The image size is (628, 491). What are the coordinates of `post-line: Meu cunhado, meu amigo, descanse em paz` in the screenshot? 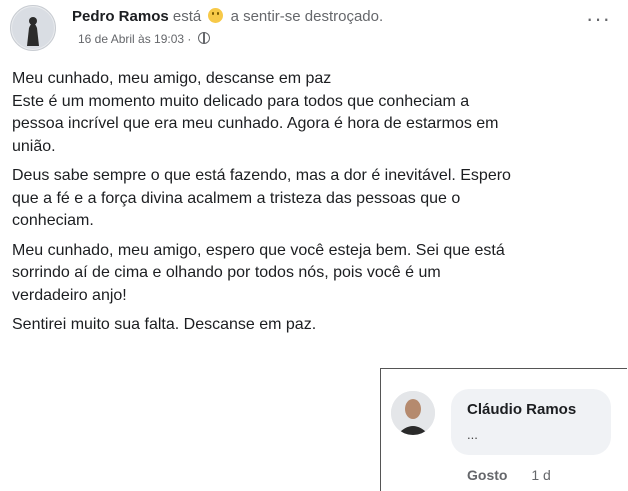 It's located at (172, 78).